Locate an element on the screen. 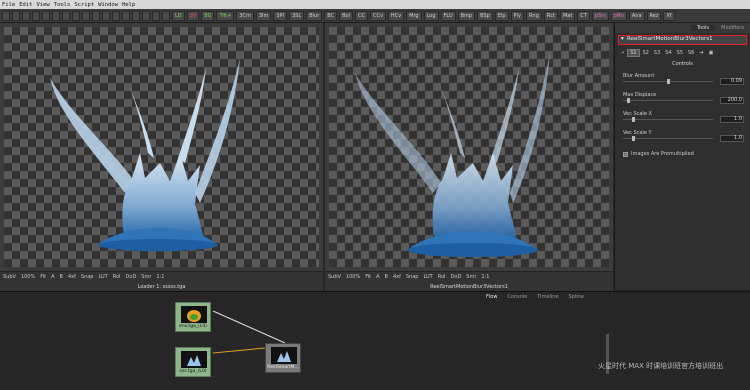  toolbar-button: Log is located at coordinates (431, 15).